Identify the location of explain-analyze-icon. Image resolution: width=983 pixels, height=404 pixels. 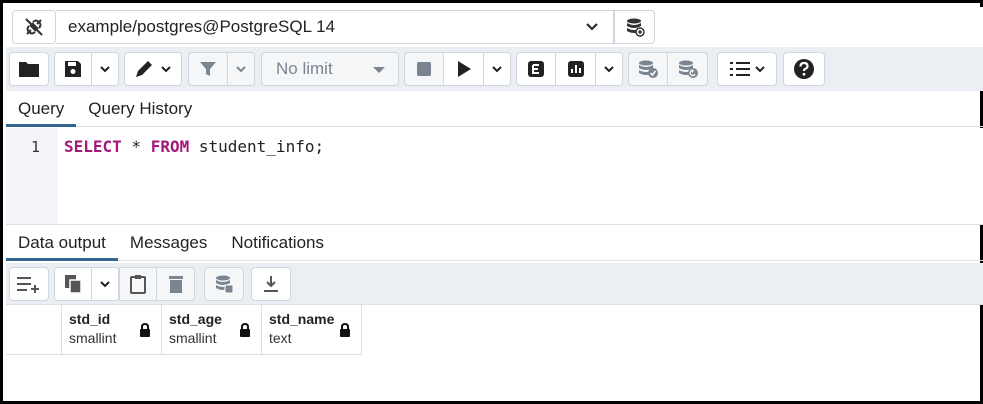
(575, 69).